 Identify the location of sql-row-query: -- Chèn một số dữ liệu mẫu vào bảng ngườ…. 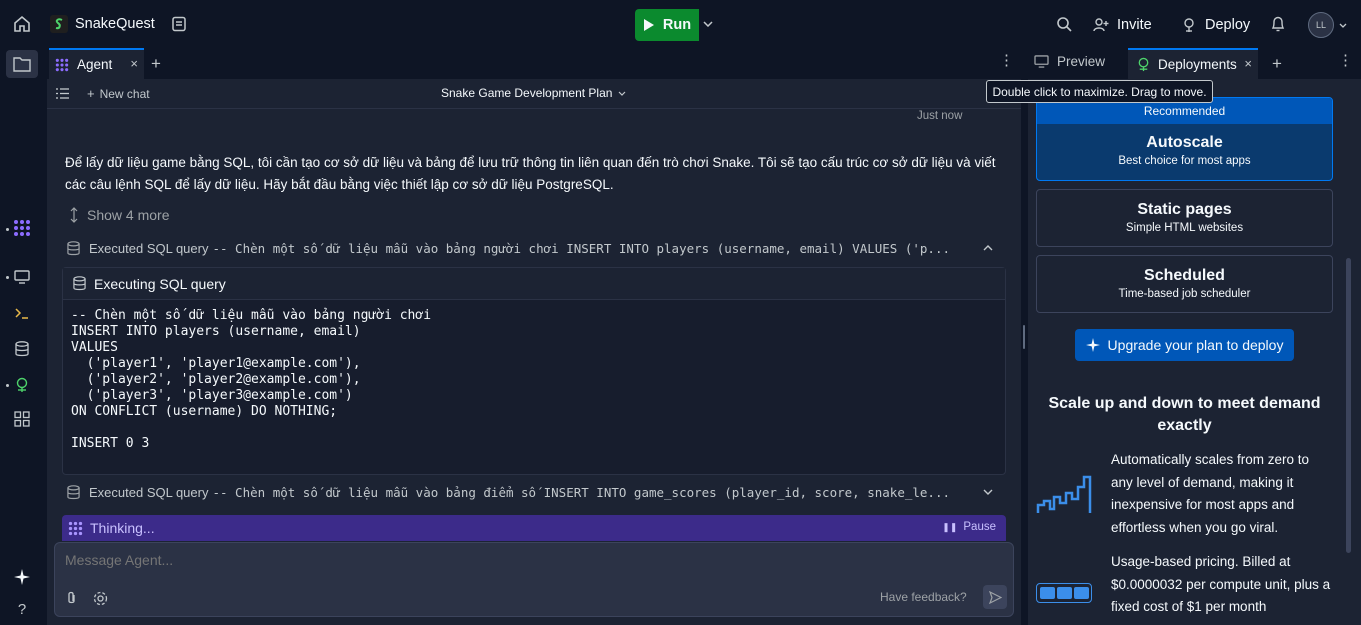
(581, 248).